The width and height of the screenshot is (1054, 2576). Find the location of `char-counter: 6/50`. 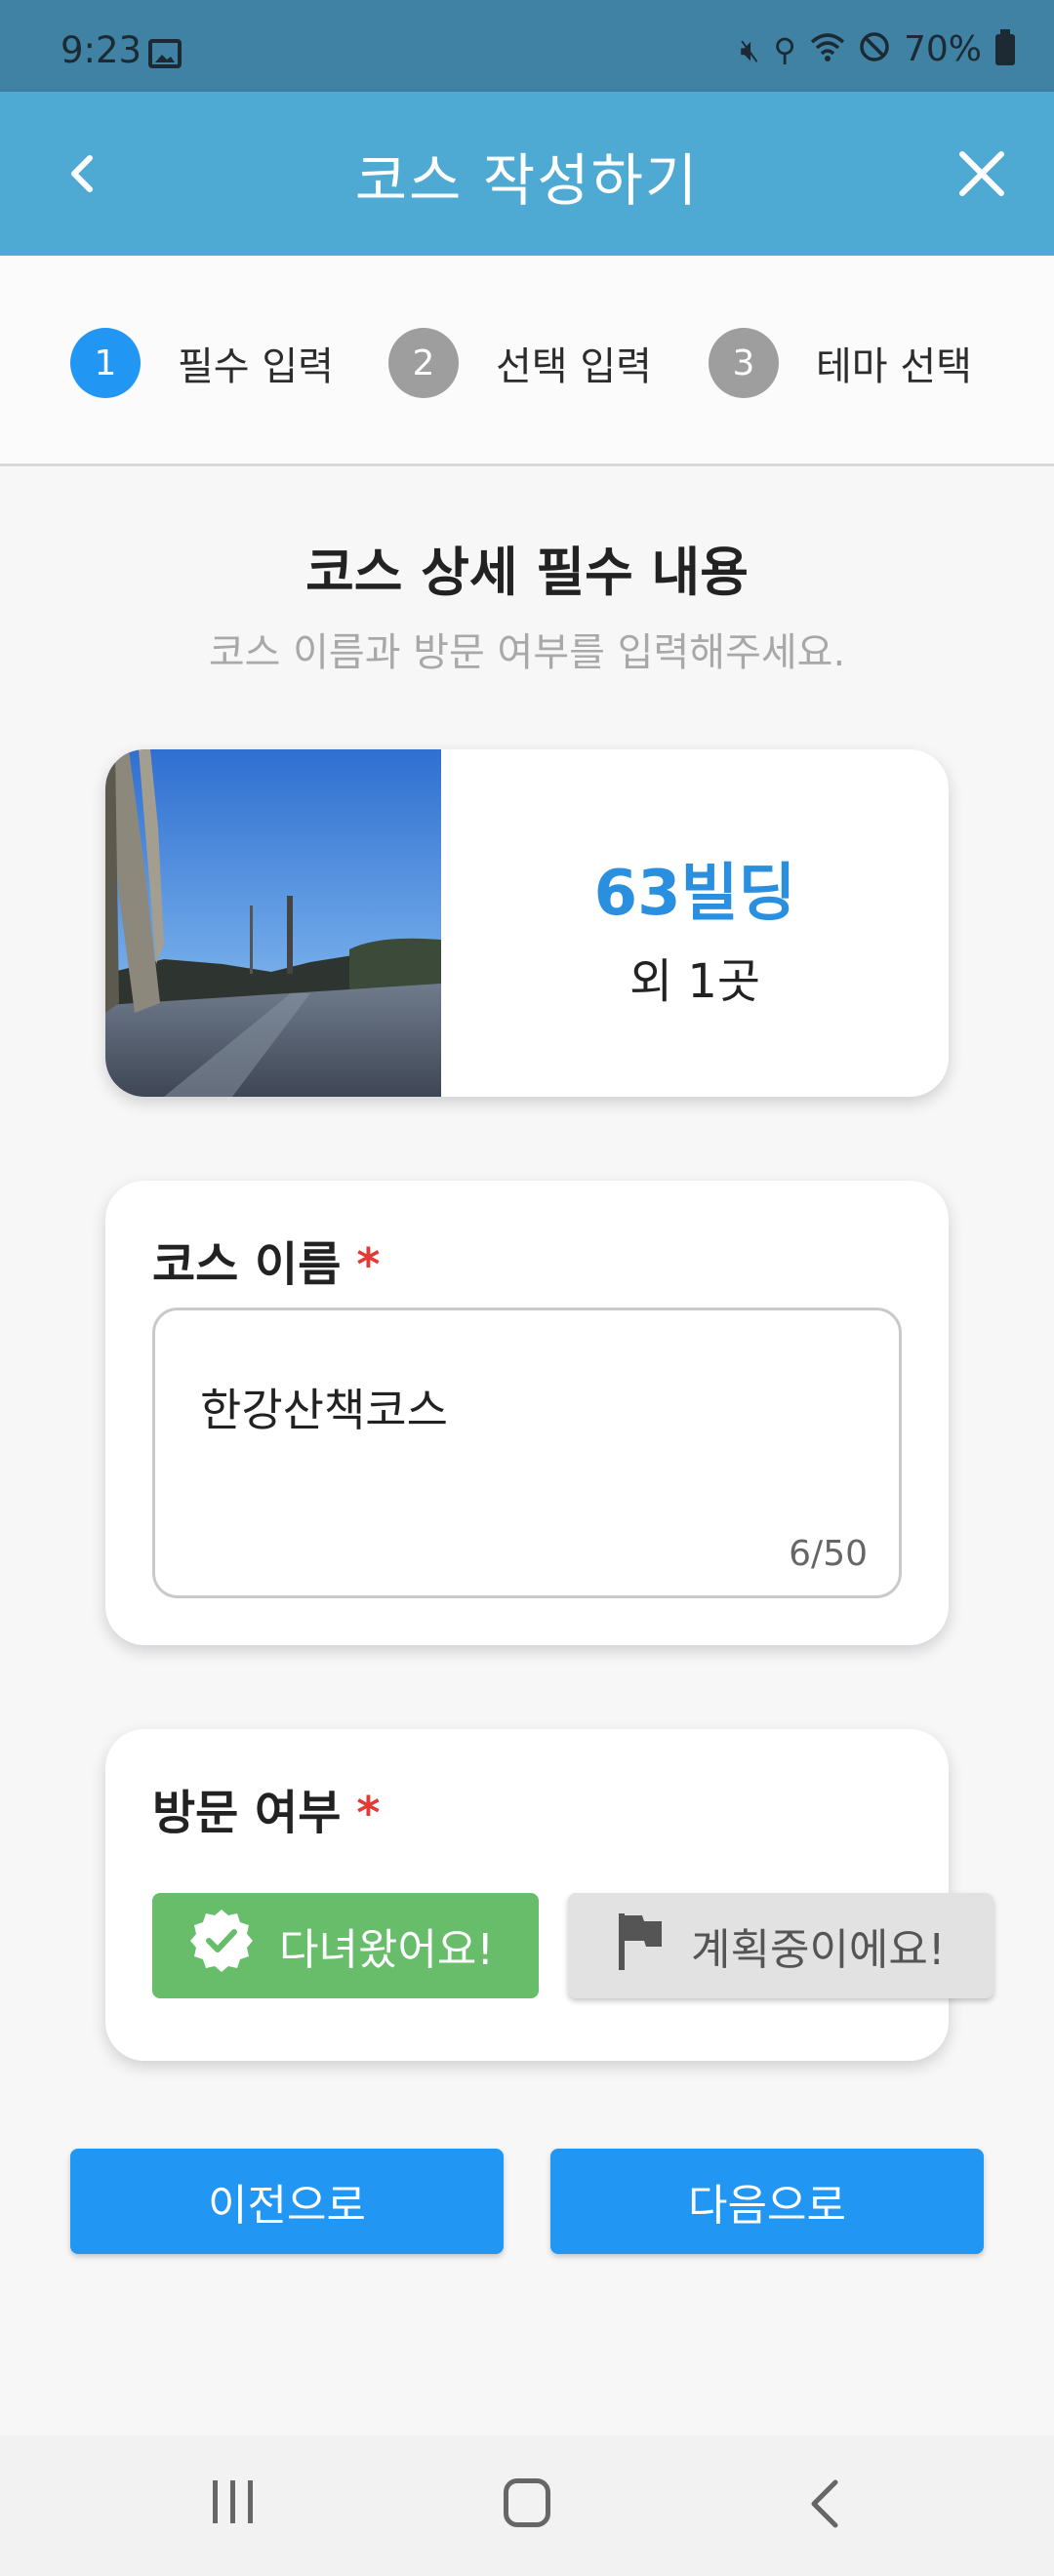

char-counter: 6/50 is located at coordinates (828, 1554).